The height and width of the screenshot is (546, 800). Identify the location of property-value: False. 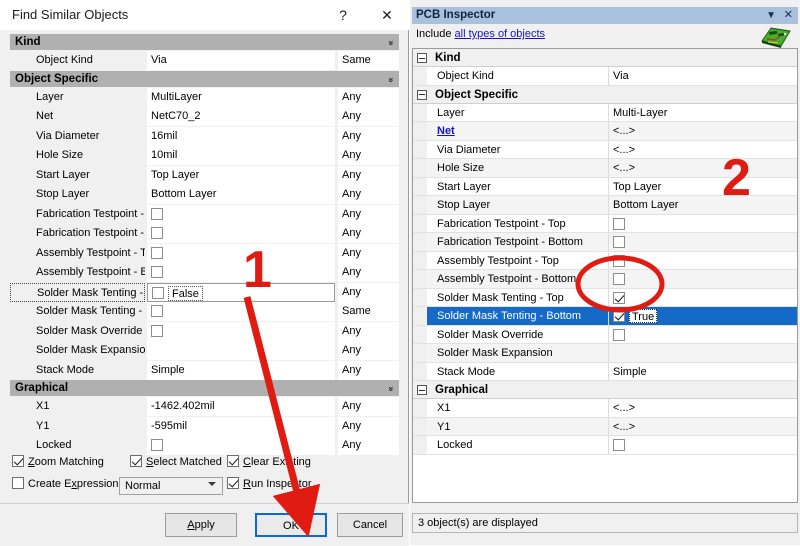
(241, 292).